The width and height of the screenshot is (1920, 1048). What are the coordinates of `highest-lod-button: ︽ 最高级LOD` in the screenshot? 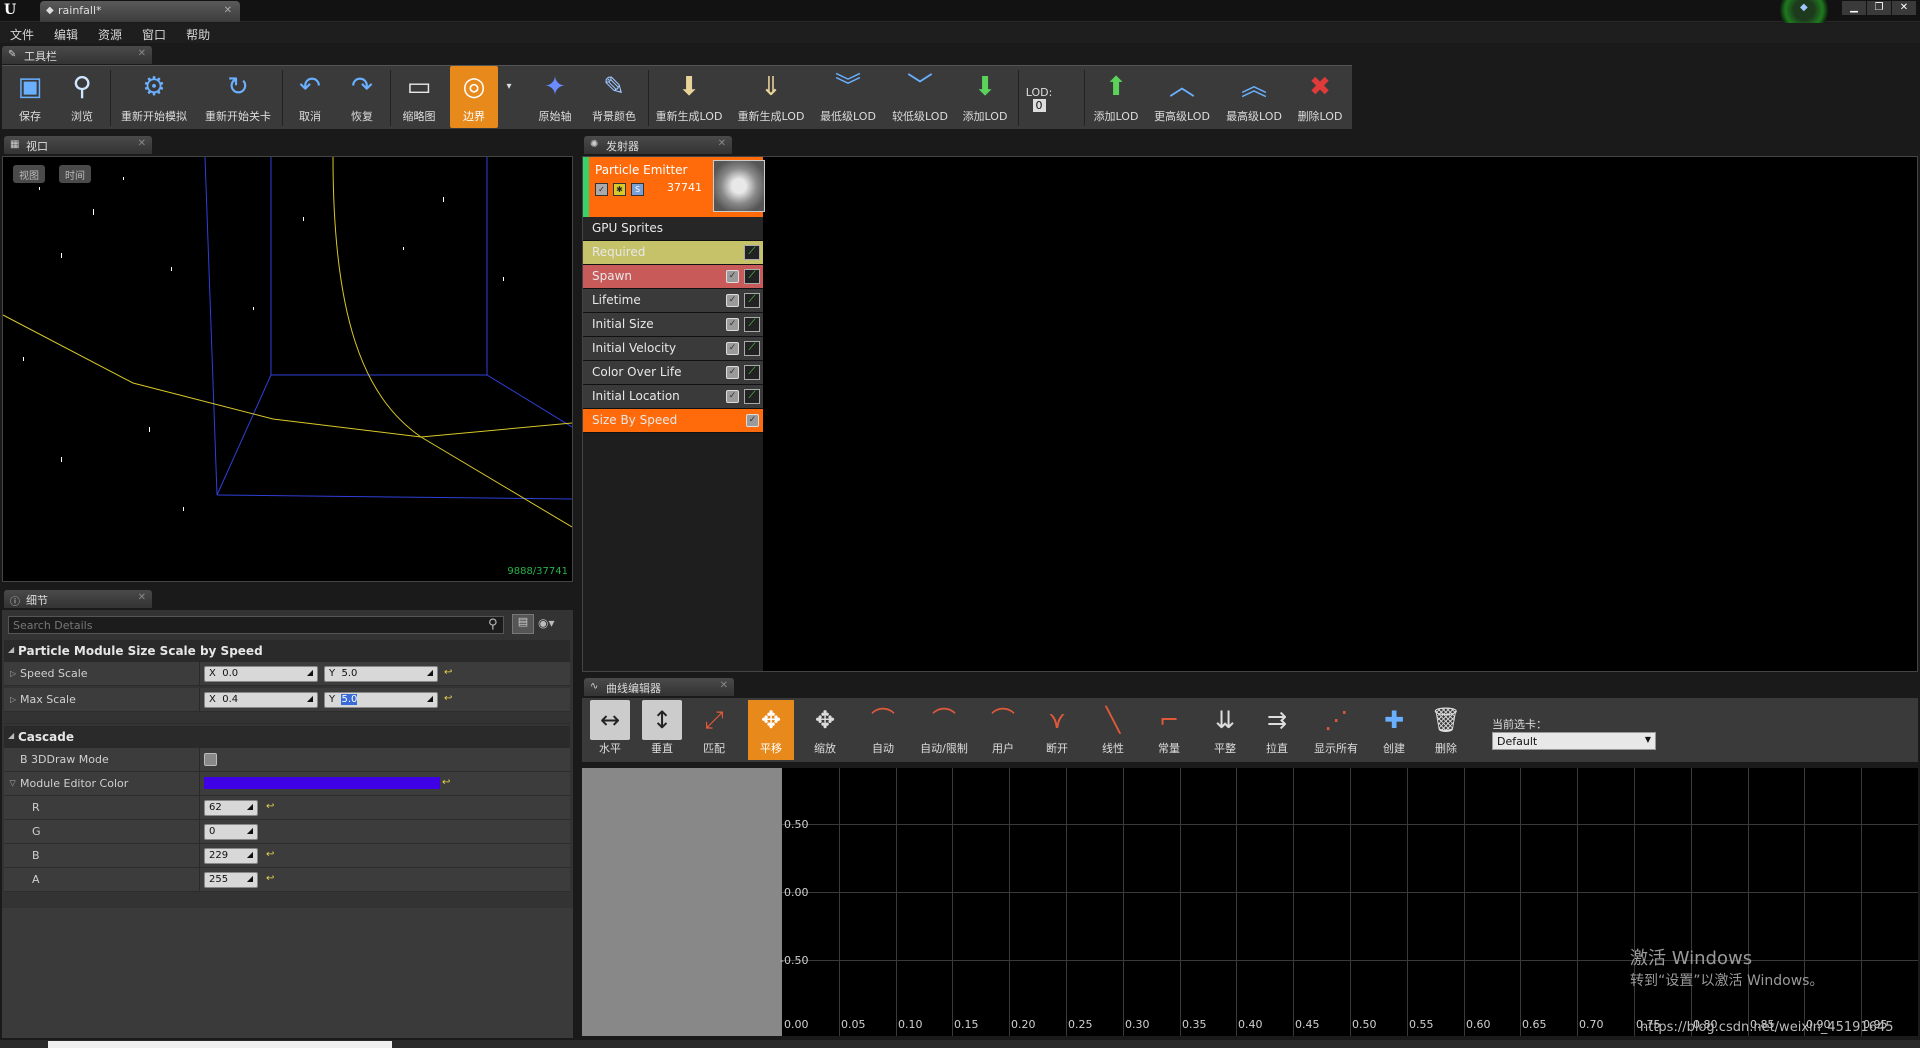 It's located at (1254, 97).